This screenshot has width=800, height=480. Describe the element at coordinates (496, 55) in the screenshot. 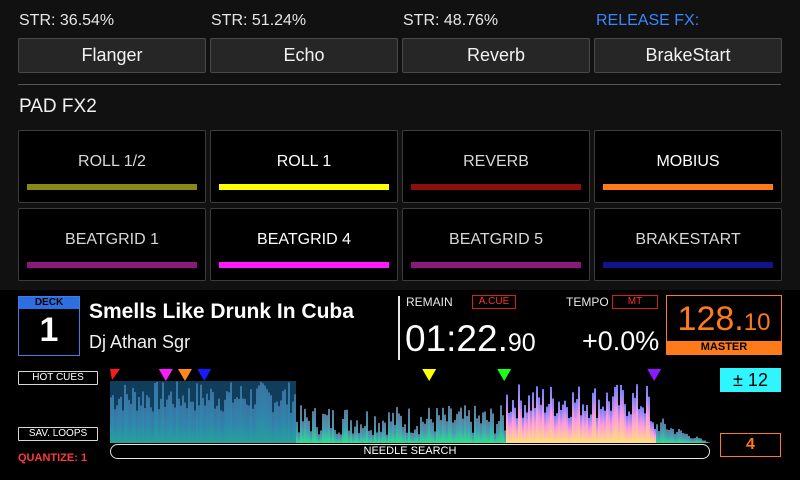

I see `fx-button-reverb: Reverb` at that location.